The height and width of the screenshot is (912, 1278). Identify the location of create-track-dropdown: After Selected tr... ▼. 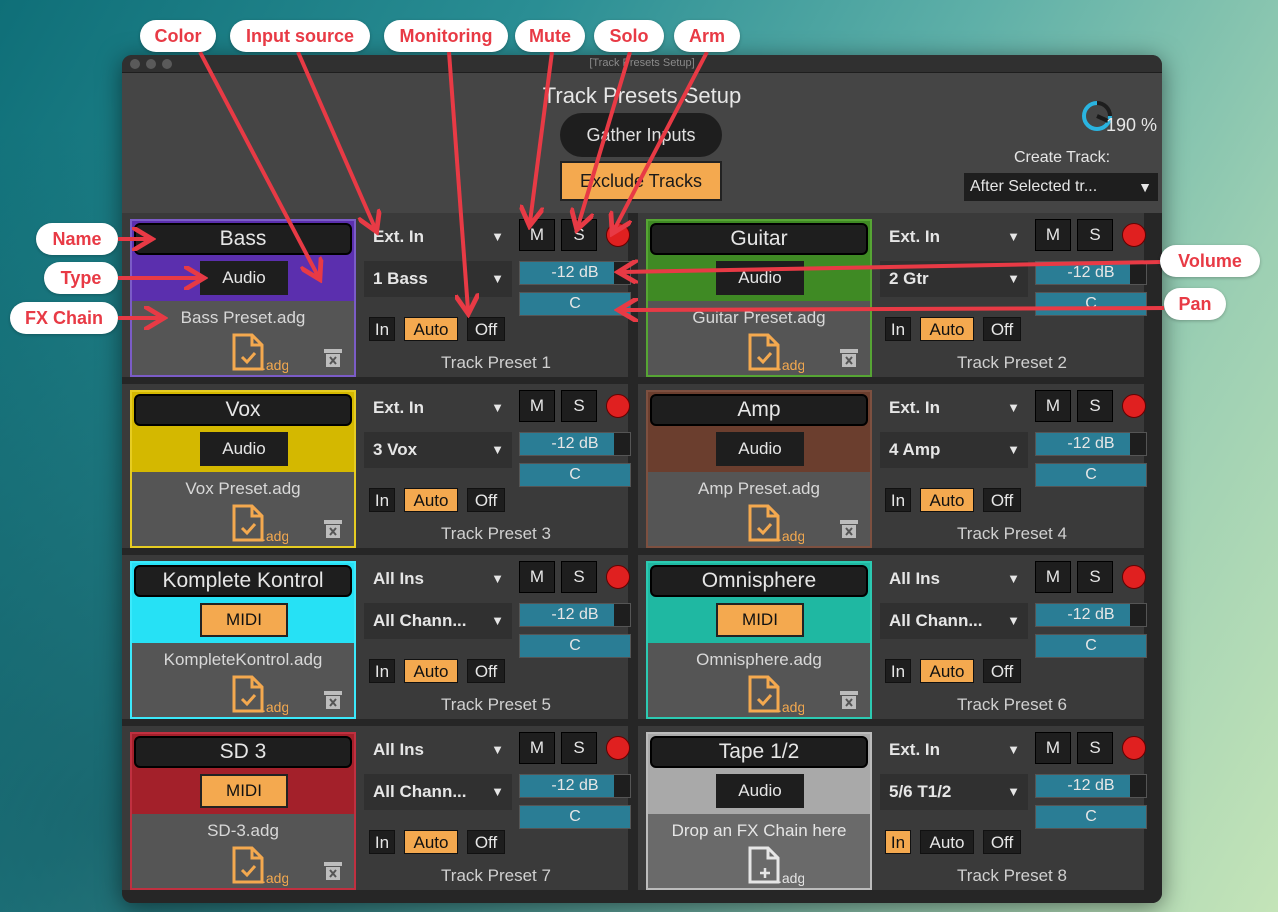
(1061, 187).